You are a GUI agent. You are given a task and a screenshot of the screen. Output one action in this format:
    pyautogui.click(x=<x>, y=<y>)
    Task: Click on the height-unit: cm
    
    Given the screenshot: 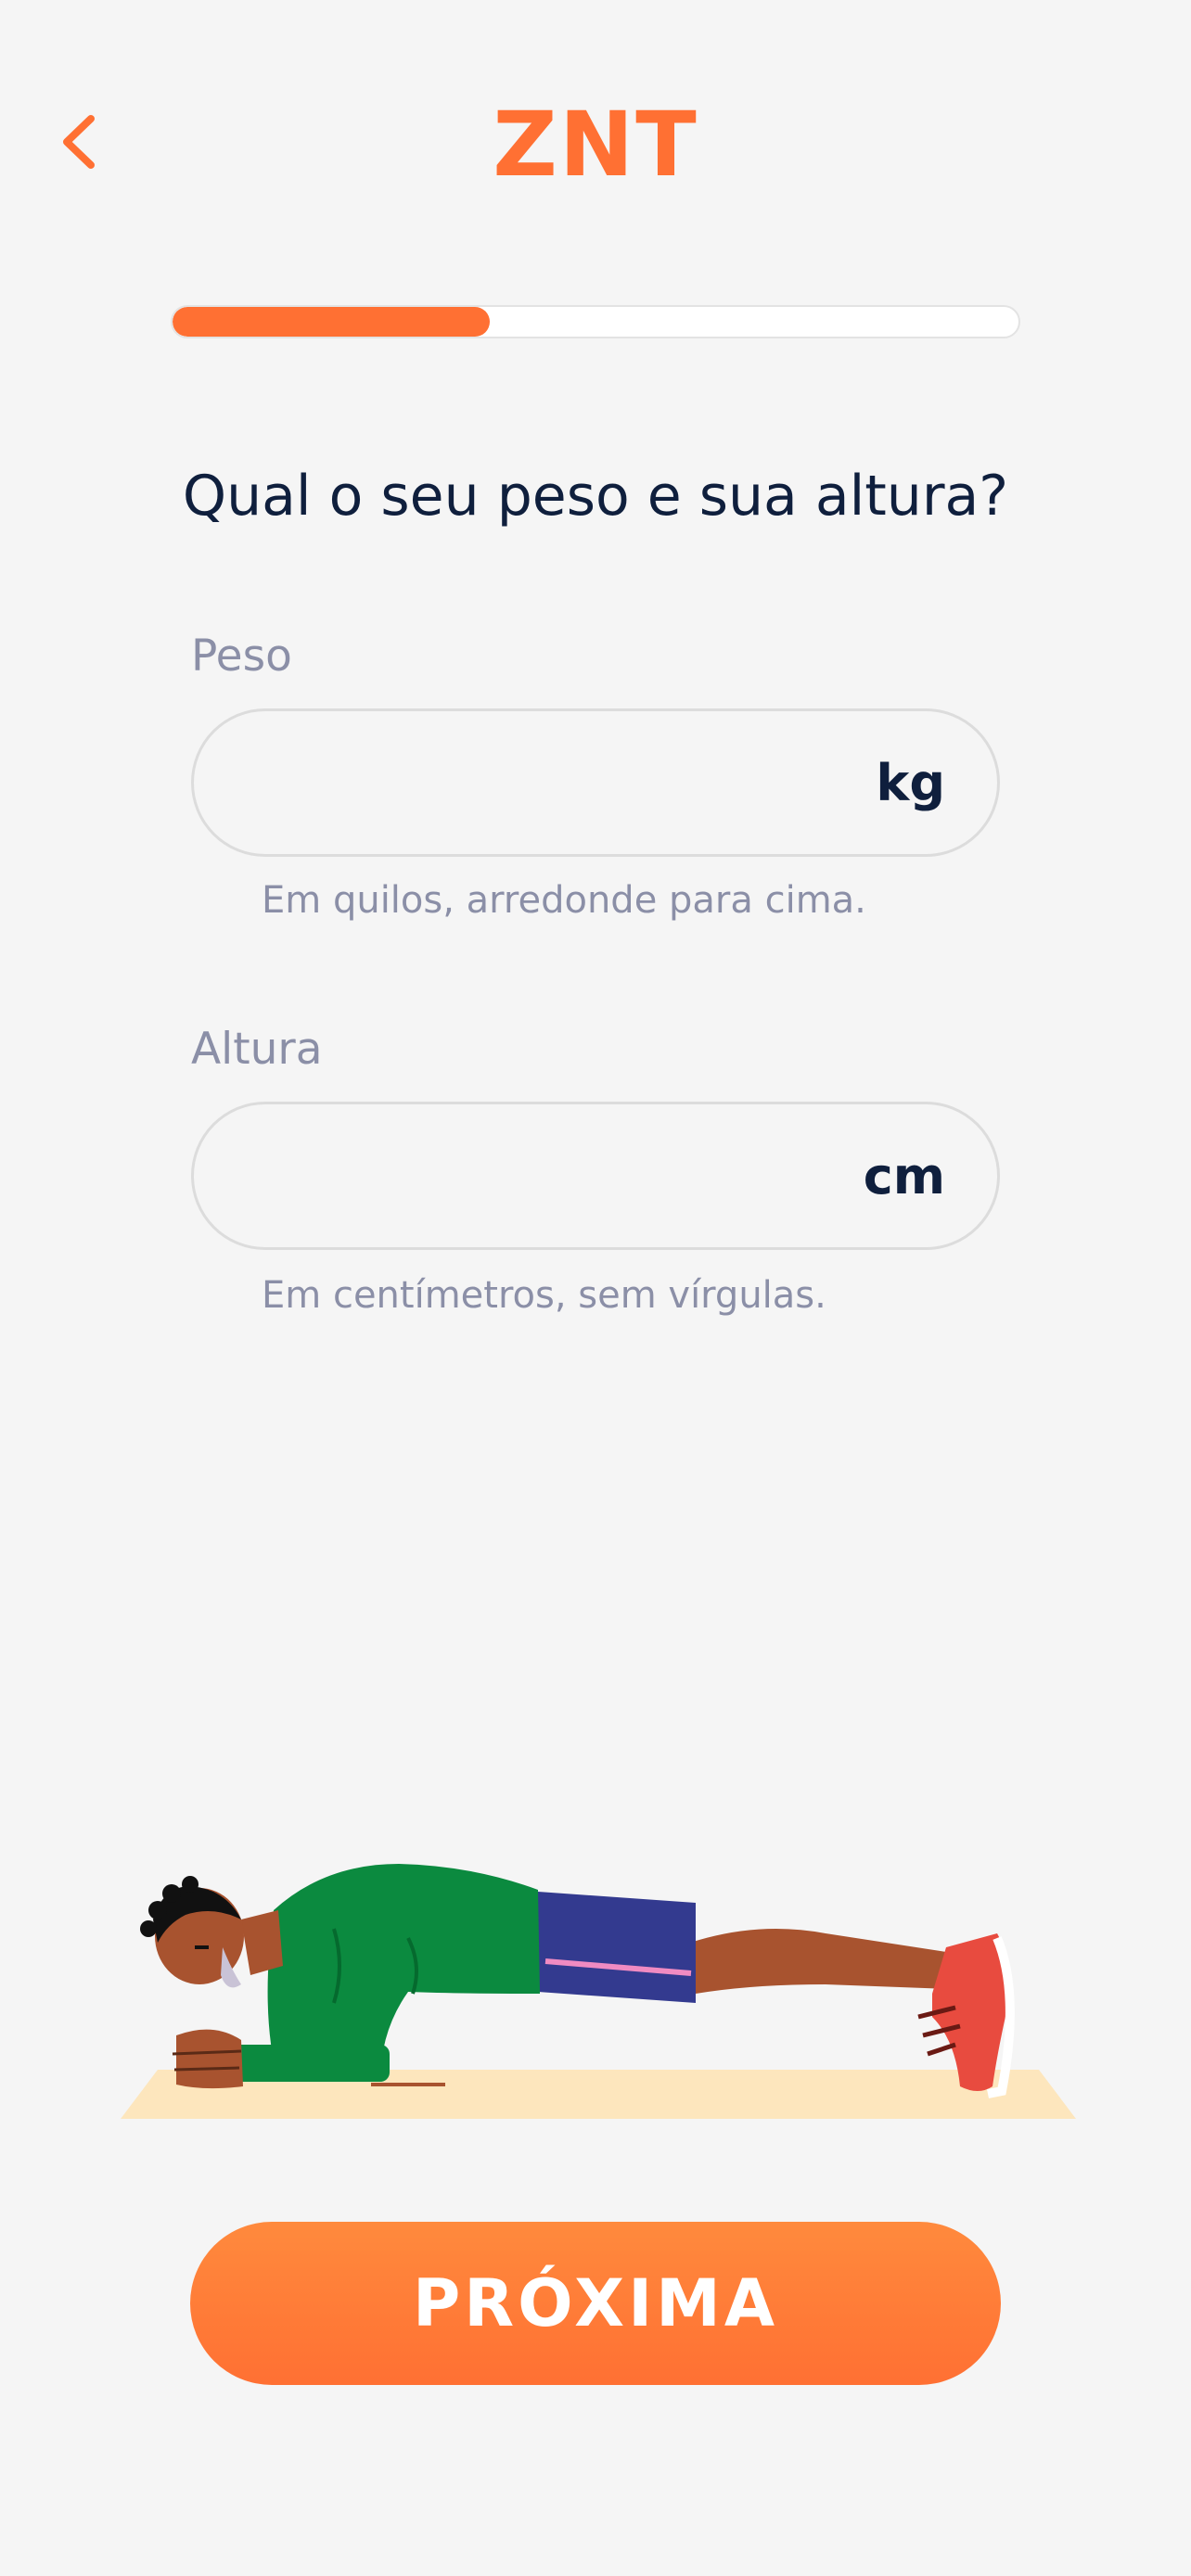 What is the action you would take?
    pyautogui.click(x=904, y=1176)
    